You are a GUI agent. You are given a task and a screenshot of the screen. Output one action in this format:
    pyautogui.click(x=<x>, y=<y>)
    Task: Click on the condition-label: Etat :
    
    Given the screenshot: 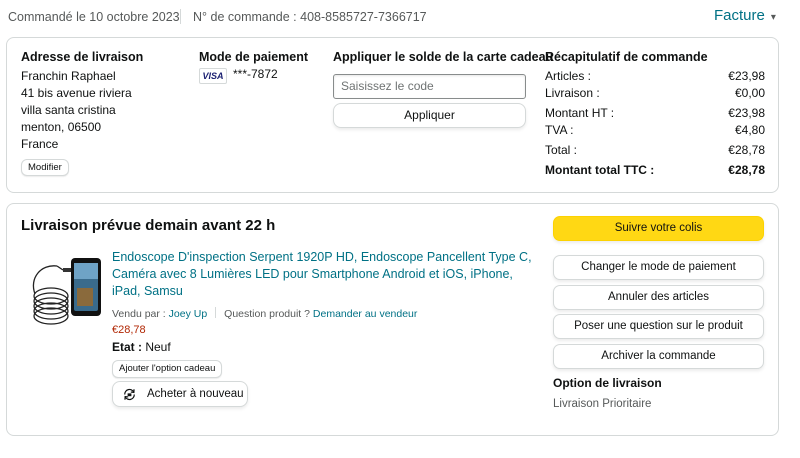 What is the action you would take?
    pyautogui.click(x=127, y=347)
    